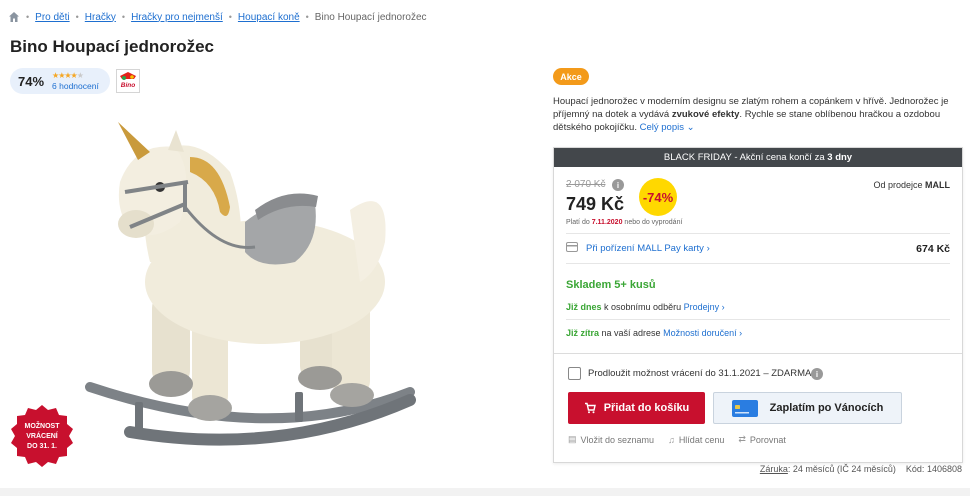  Describe the element at coordinates (701, 439) in the screenshot. I see `watch-price-label: Hlídat cenu` at that location.